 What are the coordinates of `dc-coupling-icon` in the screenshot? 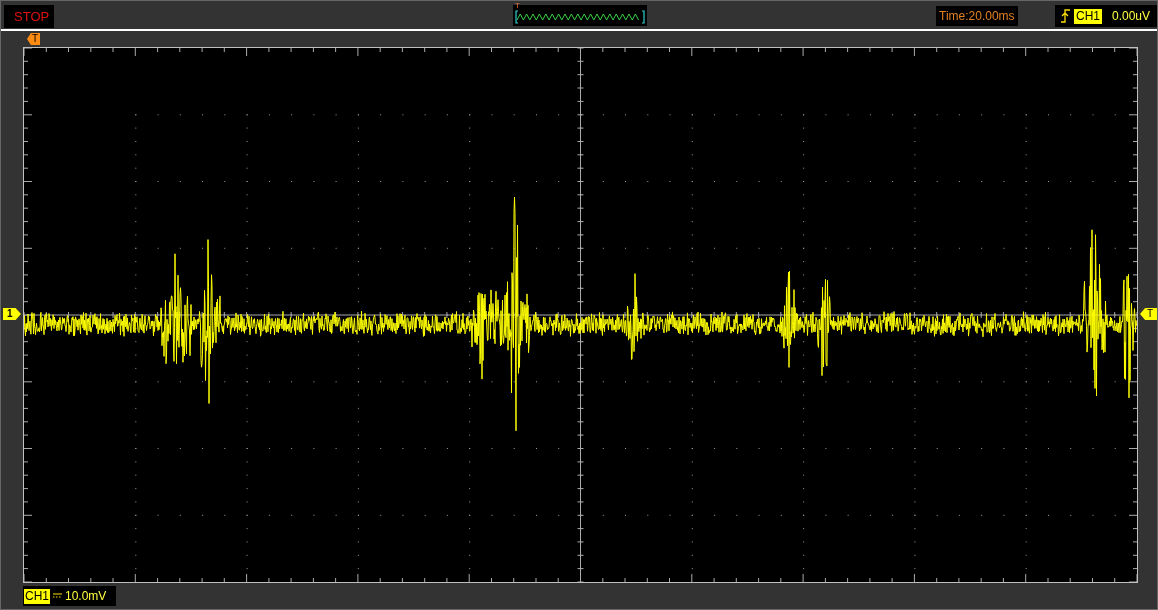 It's located at (57, 596).